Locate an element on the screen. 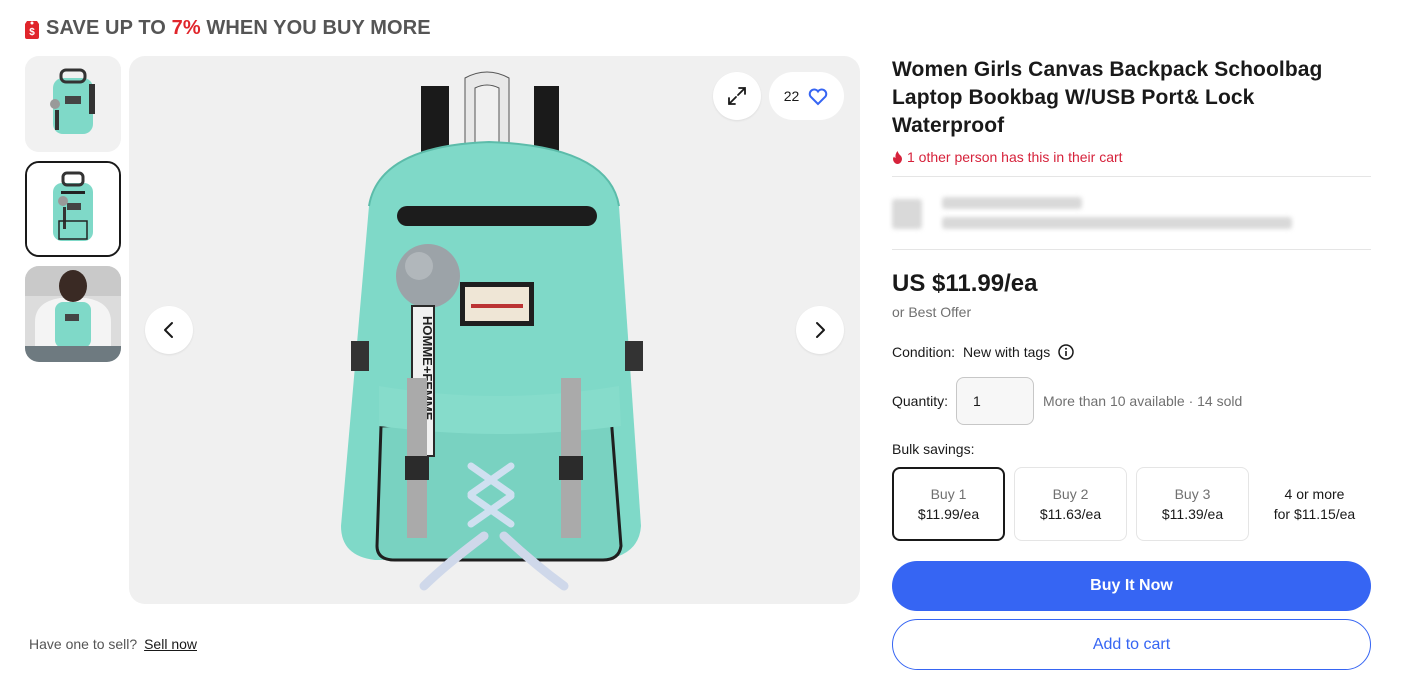 This screenshot has width=1409, height=693. add-to-cart-button: Add to cart is located at coordinates (1131, 644).